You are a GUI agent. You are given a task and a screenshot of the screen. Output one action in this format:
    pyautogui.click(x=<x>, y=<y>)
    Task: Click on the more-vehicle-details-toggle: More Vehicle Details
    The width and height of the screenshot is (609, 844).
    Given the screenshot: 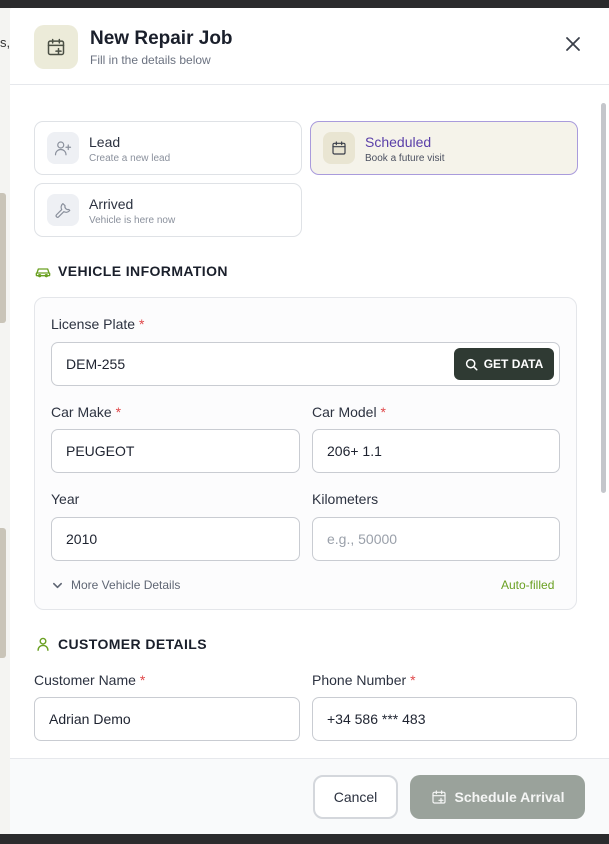 What is the action you would take?
    pyautogui.click(x=116, y=585)
    